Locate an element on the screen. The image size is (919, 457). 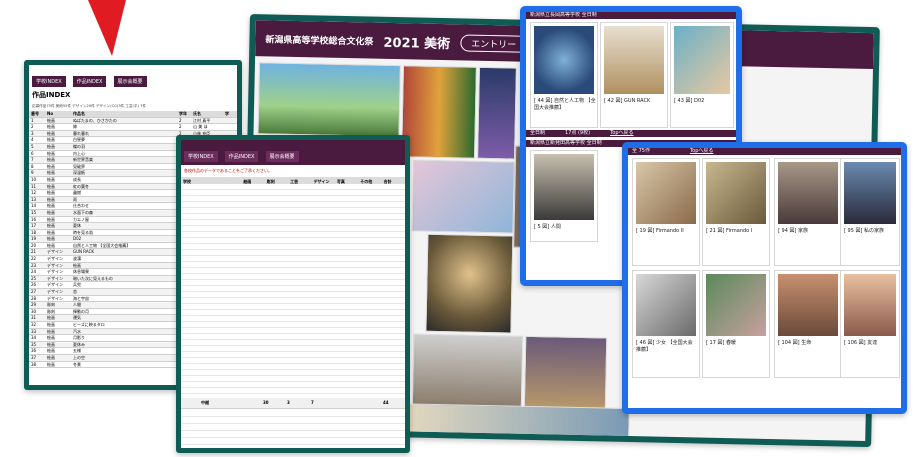
cell: 30 is located at coordinates (266, 402).